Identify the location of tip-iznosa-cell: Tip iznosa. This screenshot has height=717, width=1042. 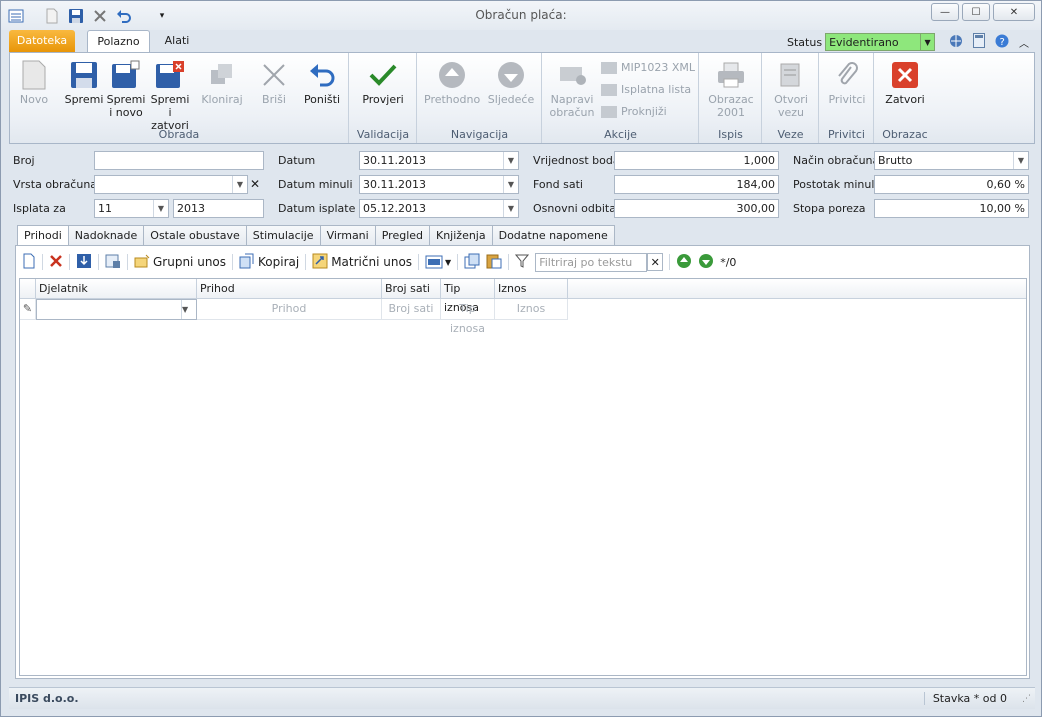
(468, 317).